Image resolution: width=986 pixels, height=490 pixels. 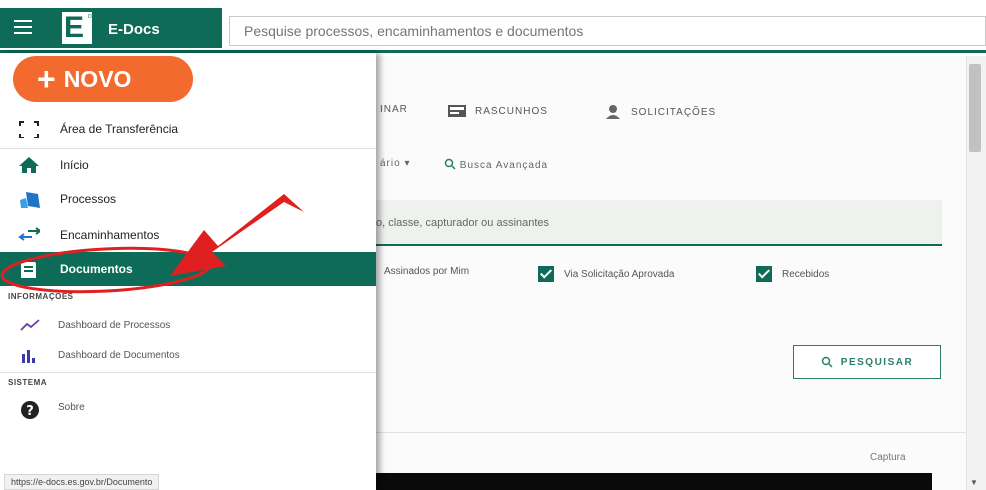 I want to click on filter-dropdown-label: ário, so click(x=390, y=163).